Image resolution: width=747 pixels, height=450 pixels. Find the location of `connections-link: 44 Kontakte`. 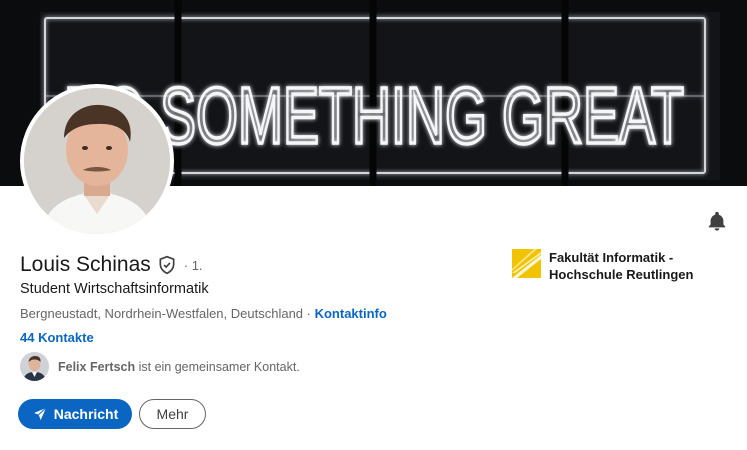

connections-link: 44 Kontakte is located at coordinates (57, 337).